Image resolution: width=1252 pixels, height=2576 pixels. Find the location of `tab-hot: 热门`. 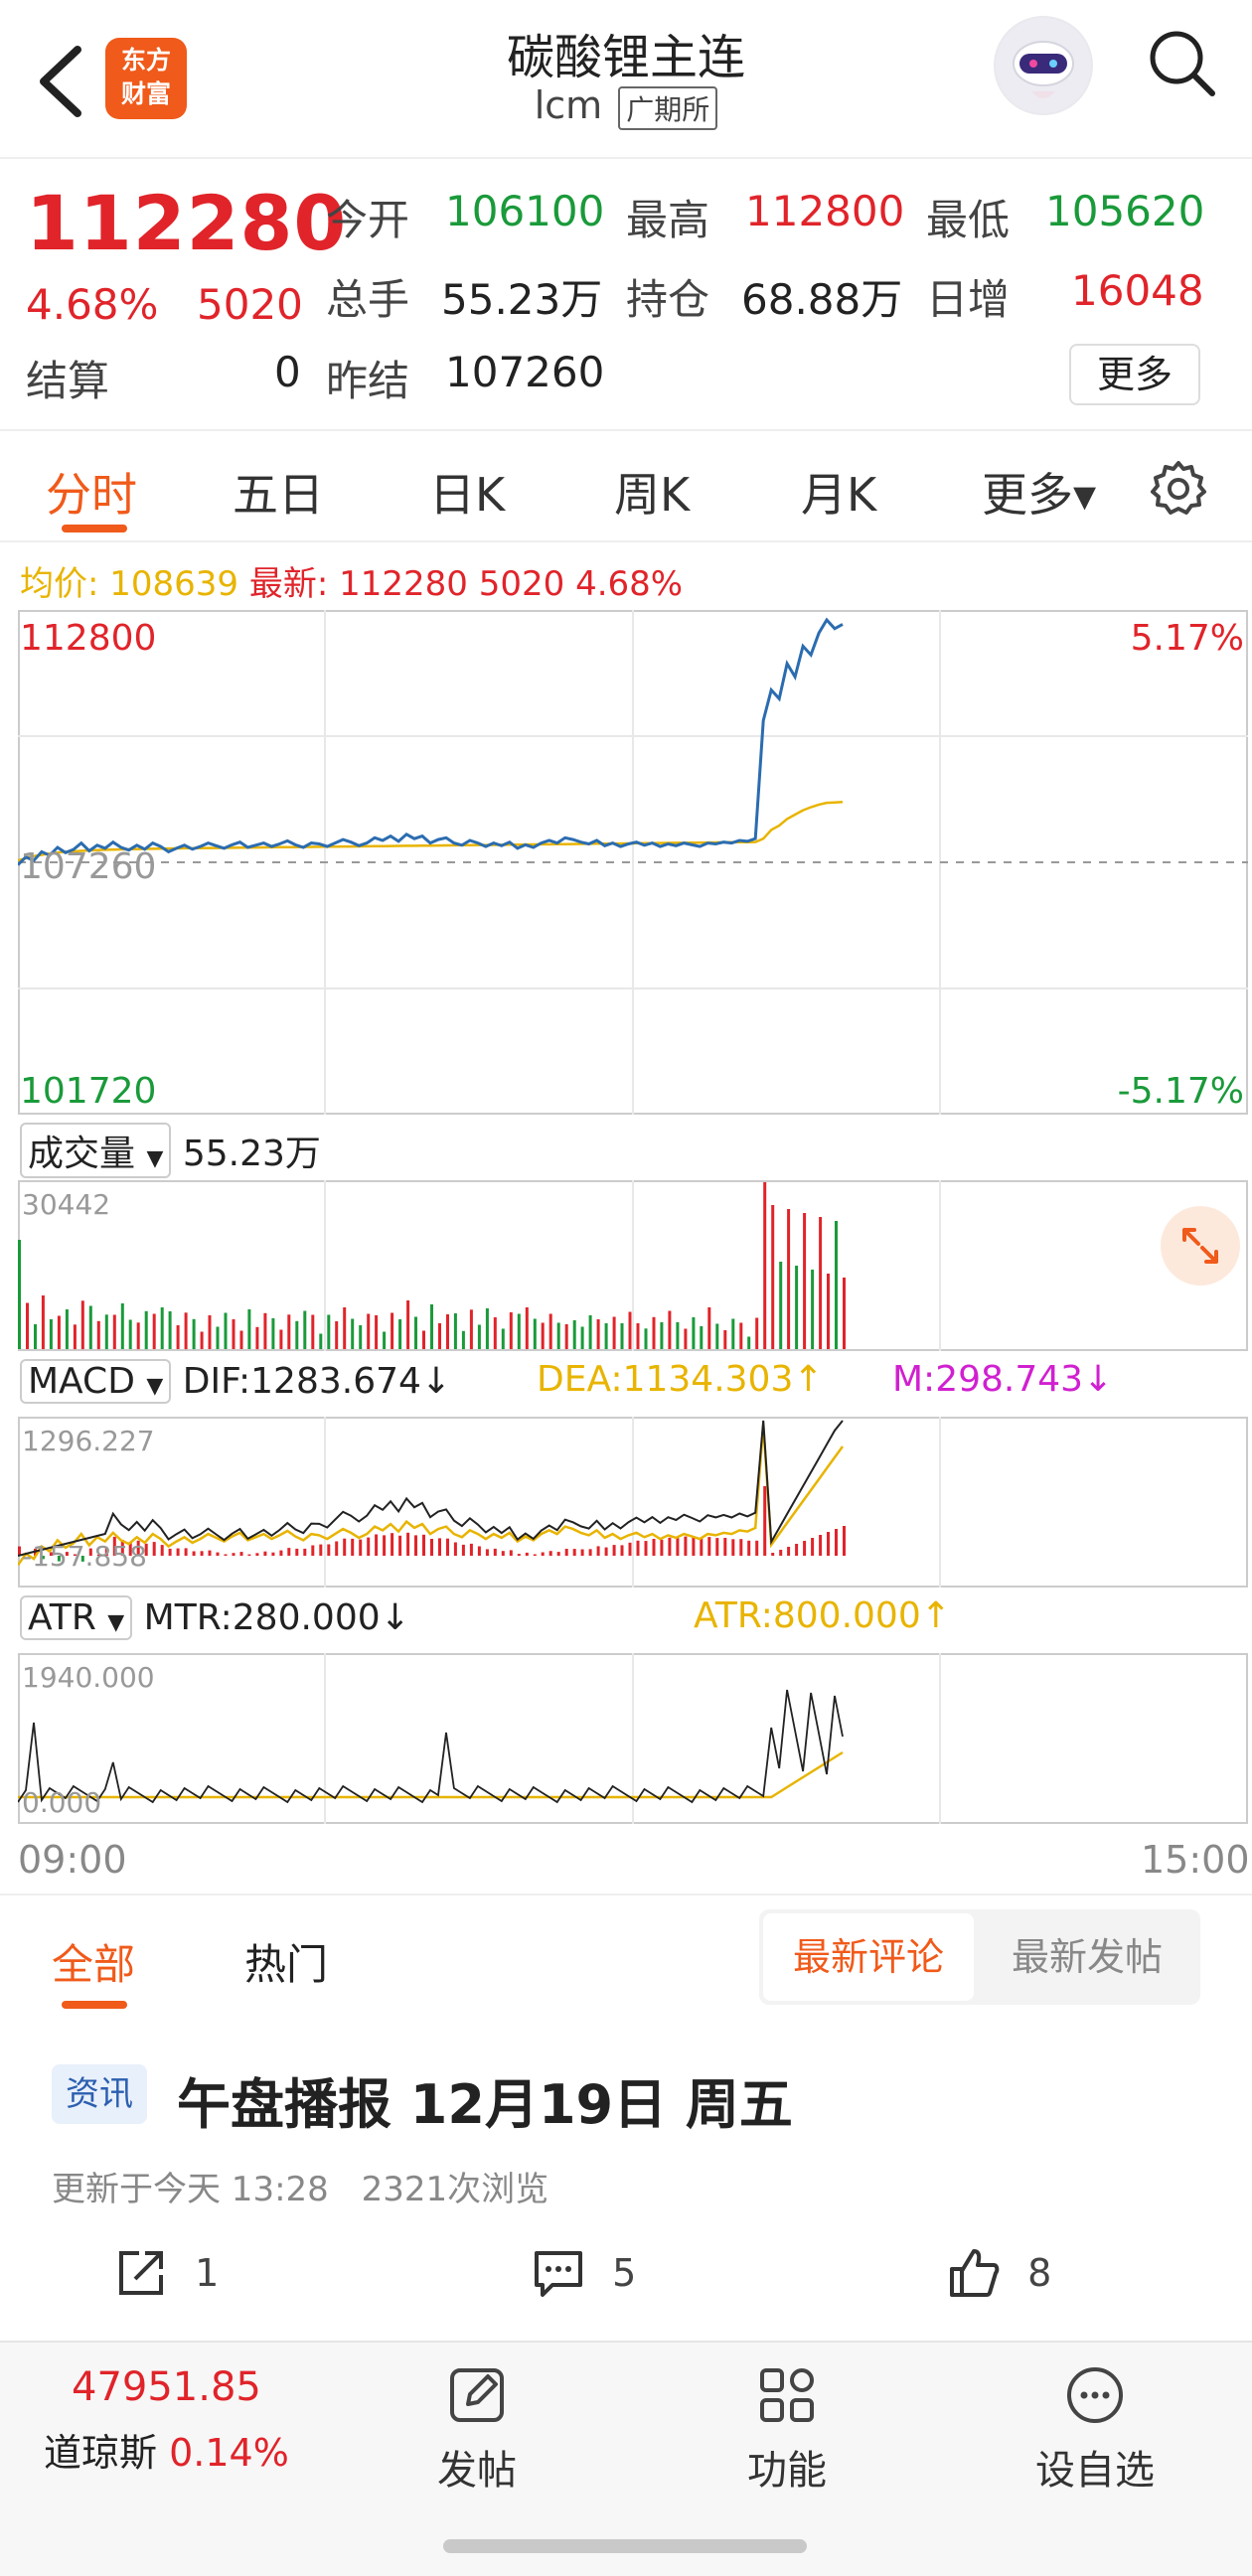

tab-hot: 热门 is located at coordinates (286, 1962).